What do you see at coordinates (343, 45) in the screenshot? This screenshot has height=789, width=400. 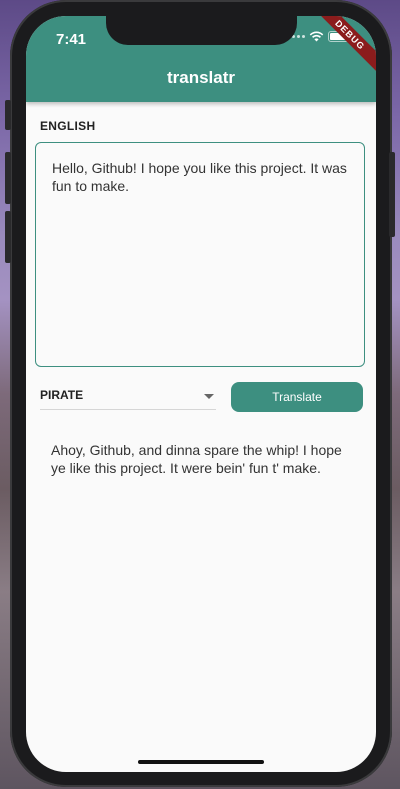 I see `debug-banner: DEBUG` at bounding box center [343, 45].